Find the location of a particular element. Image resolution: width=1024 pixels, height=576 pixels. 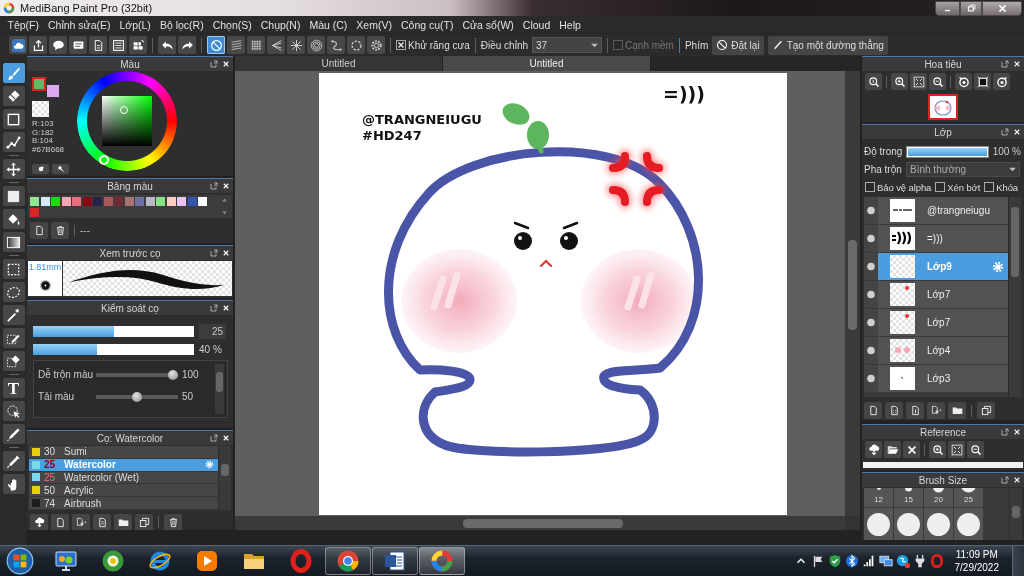

taskbar-app-button is located at coordinates (395, 561).